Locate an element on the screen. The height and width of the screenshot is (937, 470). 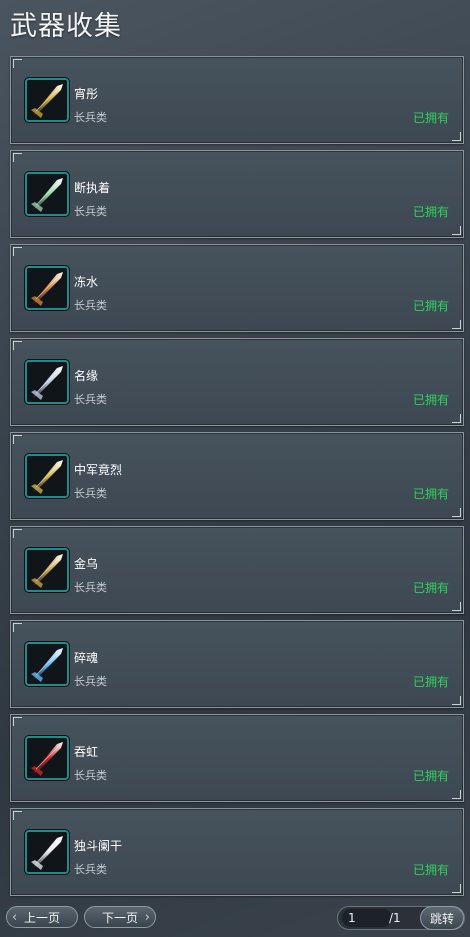
weapon-card: 金乌 长兵类 已拥有 is located at coordinates (237, 570).